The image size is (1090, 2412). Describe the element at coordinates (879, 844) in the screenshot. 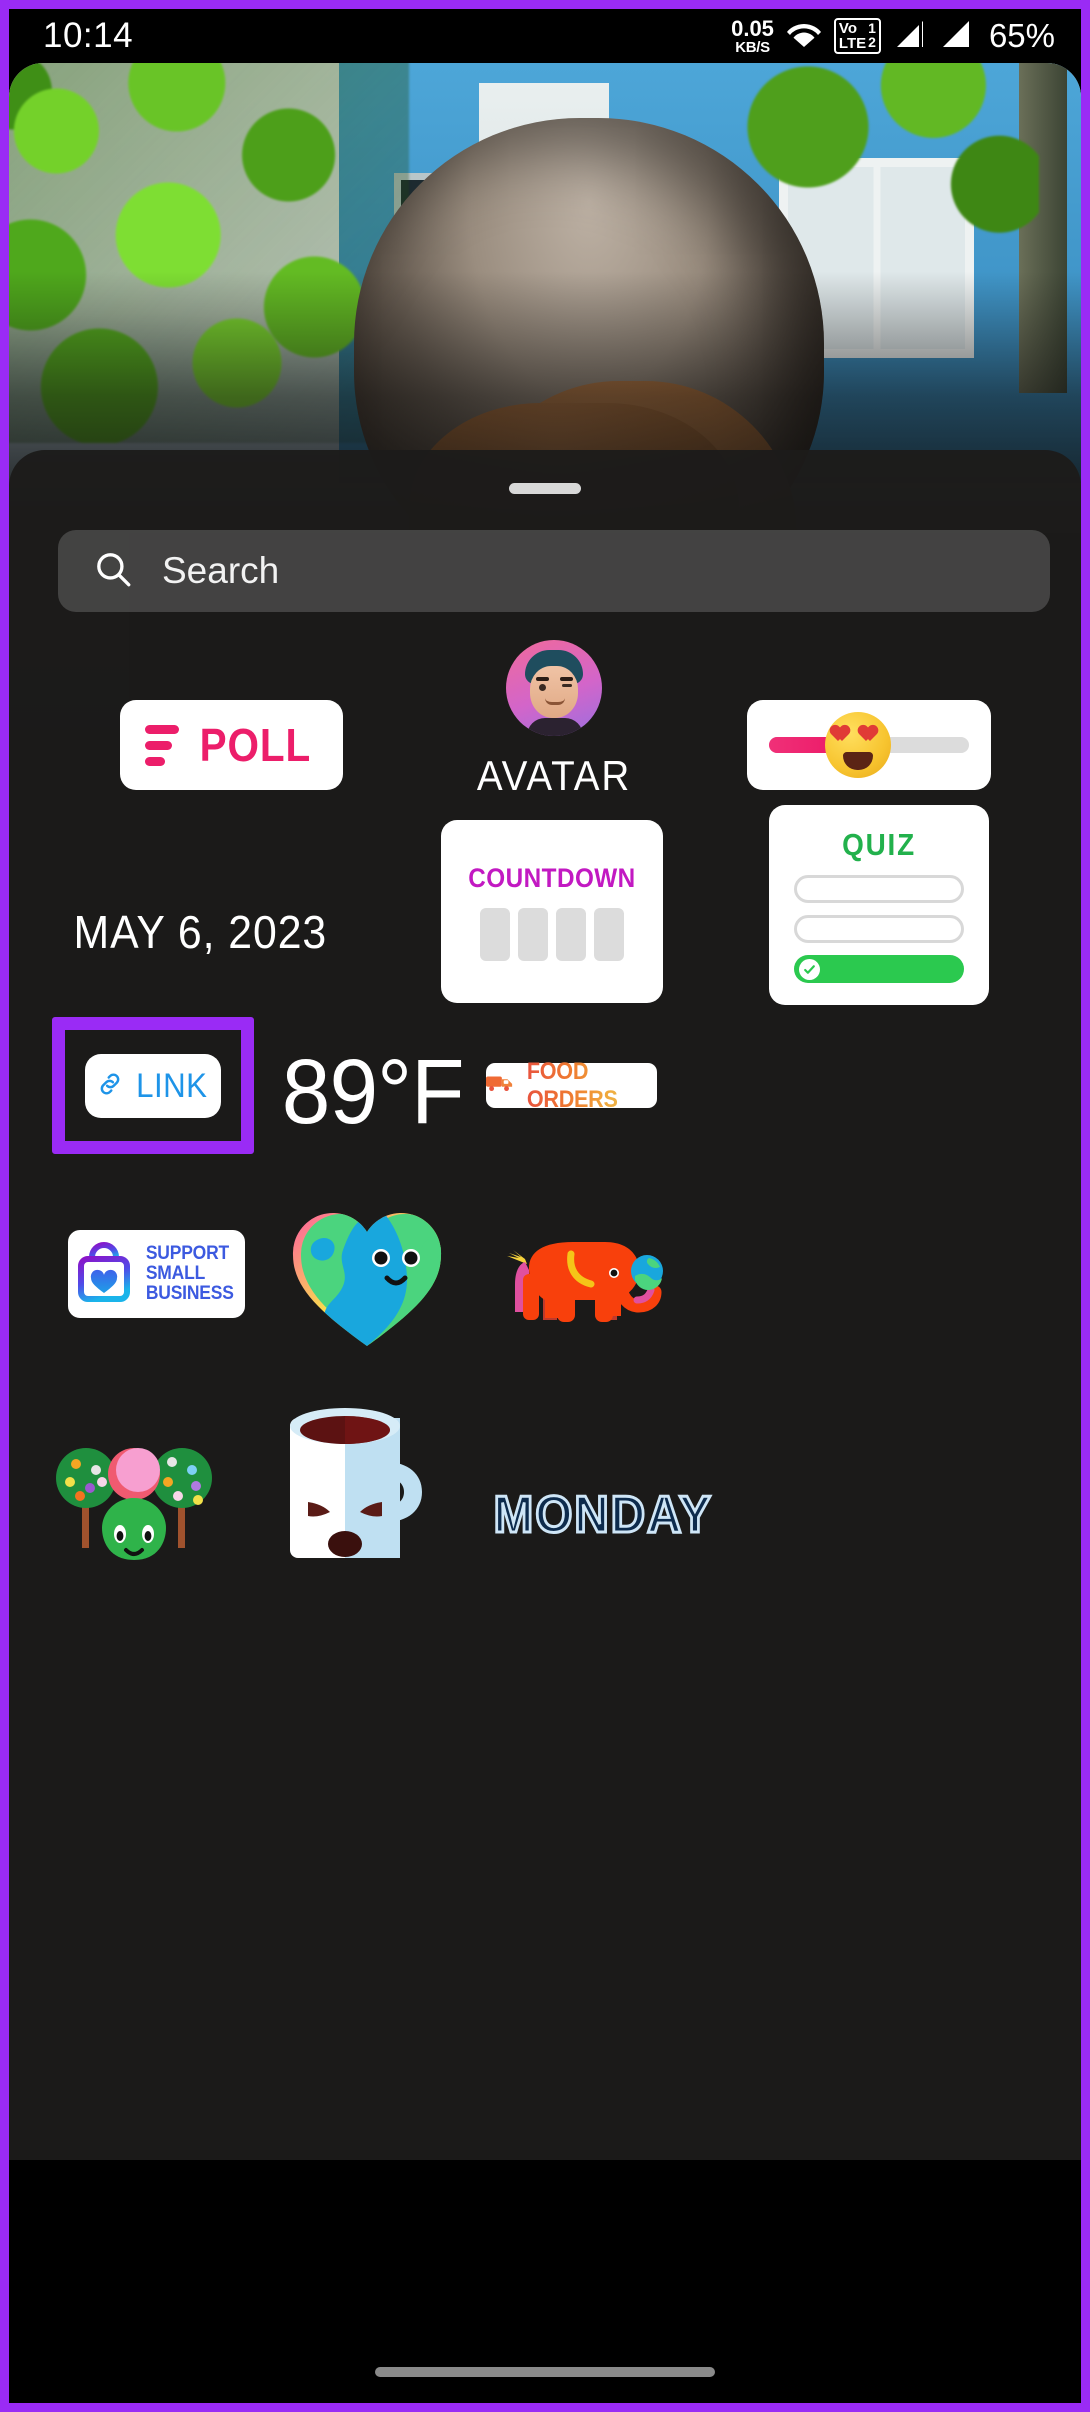

I see `sticker-quiz-label: QUIZ` at that location.